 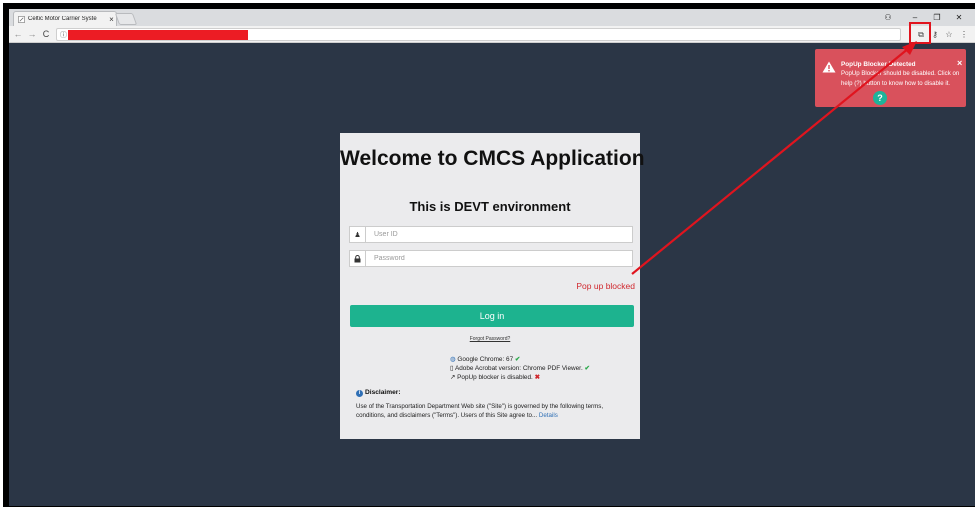 What do you see at coordinates (453, 377) in the screenshot?
I see `external-link-icon: ↗` at bounding box center [453, 377].